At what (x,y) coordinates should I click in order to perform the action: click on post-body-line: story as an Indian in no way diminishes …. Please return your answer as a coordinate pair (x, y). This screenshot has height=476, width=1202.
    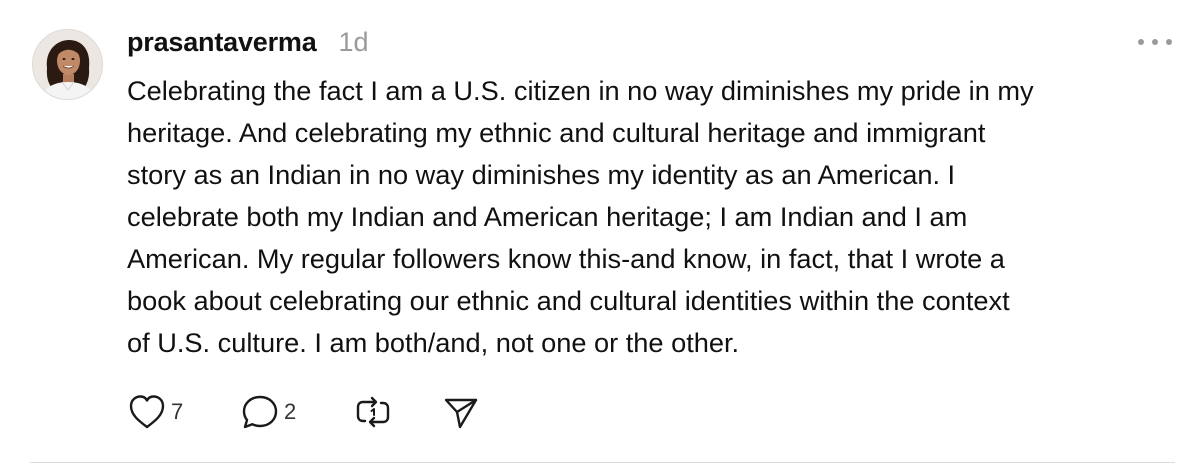
    Looking at the image, I should click on (541, 174).